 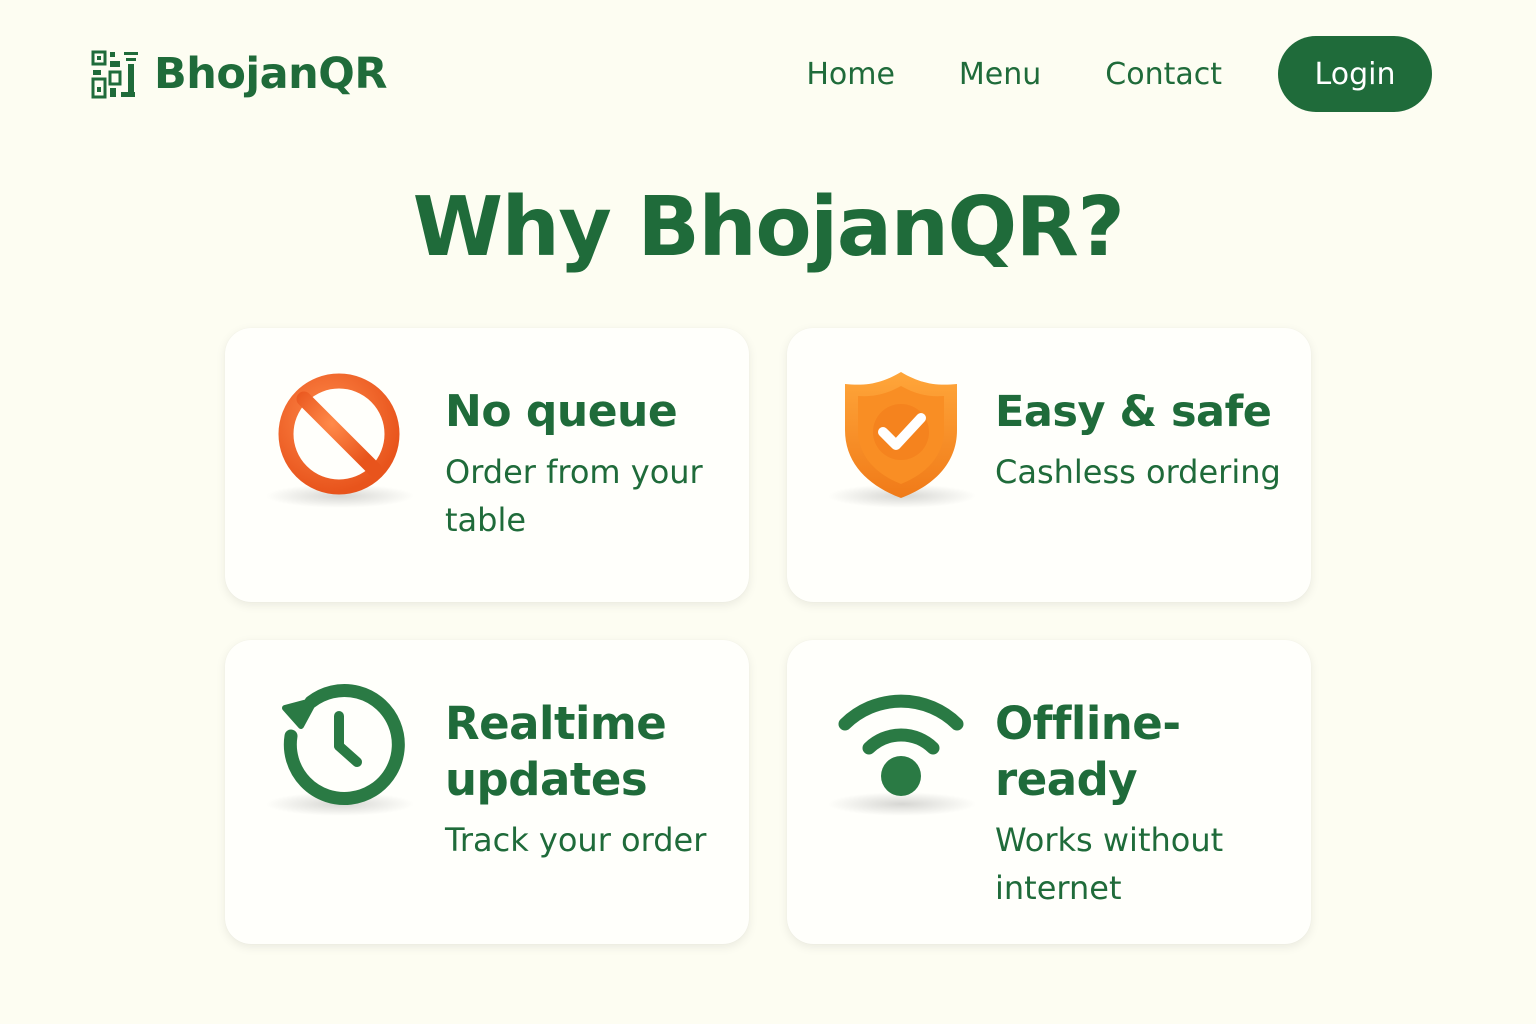 What do you see at coordinates (339, 434) in the screenshot?
I see `no-entry-icon` at bounding box center [339, 434].